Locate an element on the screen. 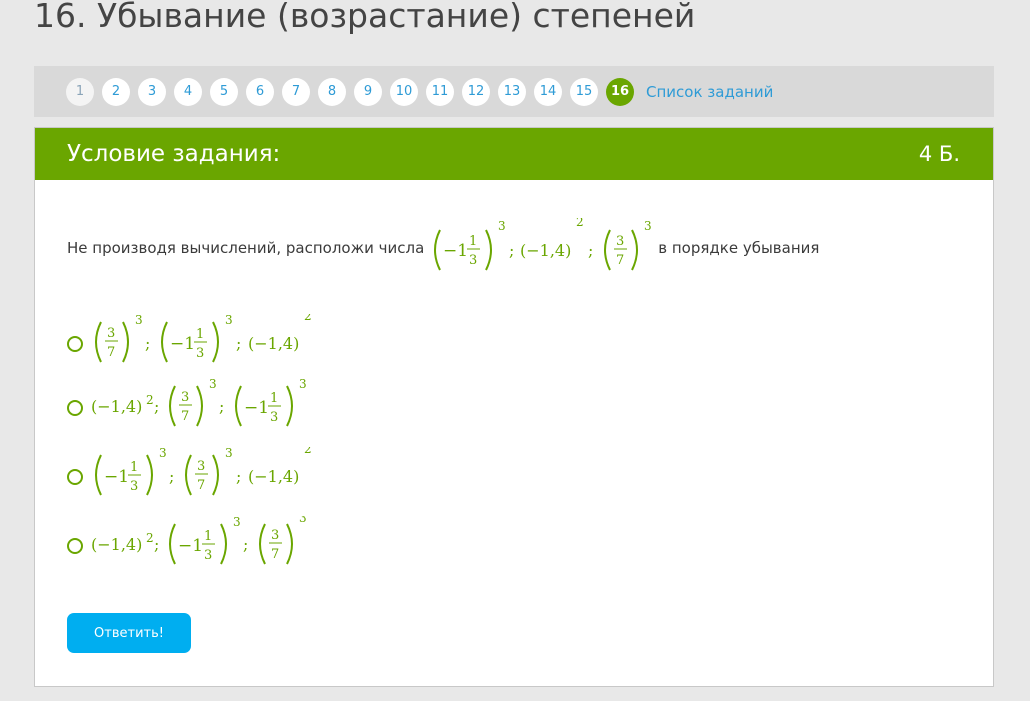 This screenshot has width=1030, height=701. card-points: 4 Б. is located at coordinates (939, 154).